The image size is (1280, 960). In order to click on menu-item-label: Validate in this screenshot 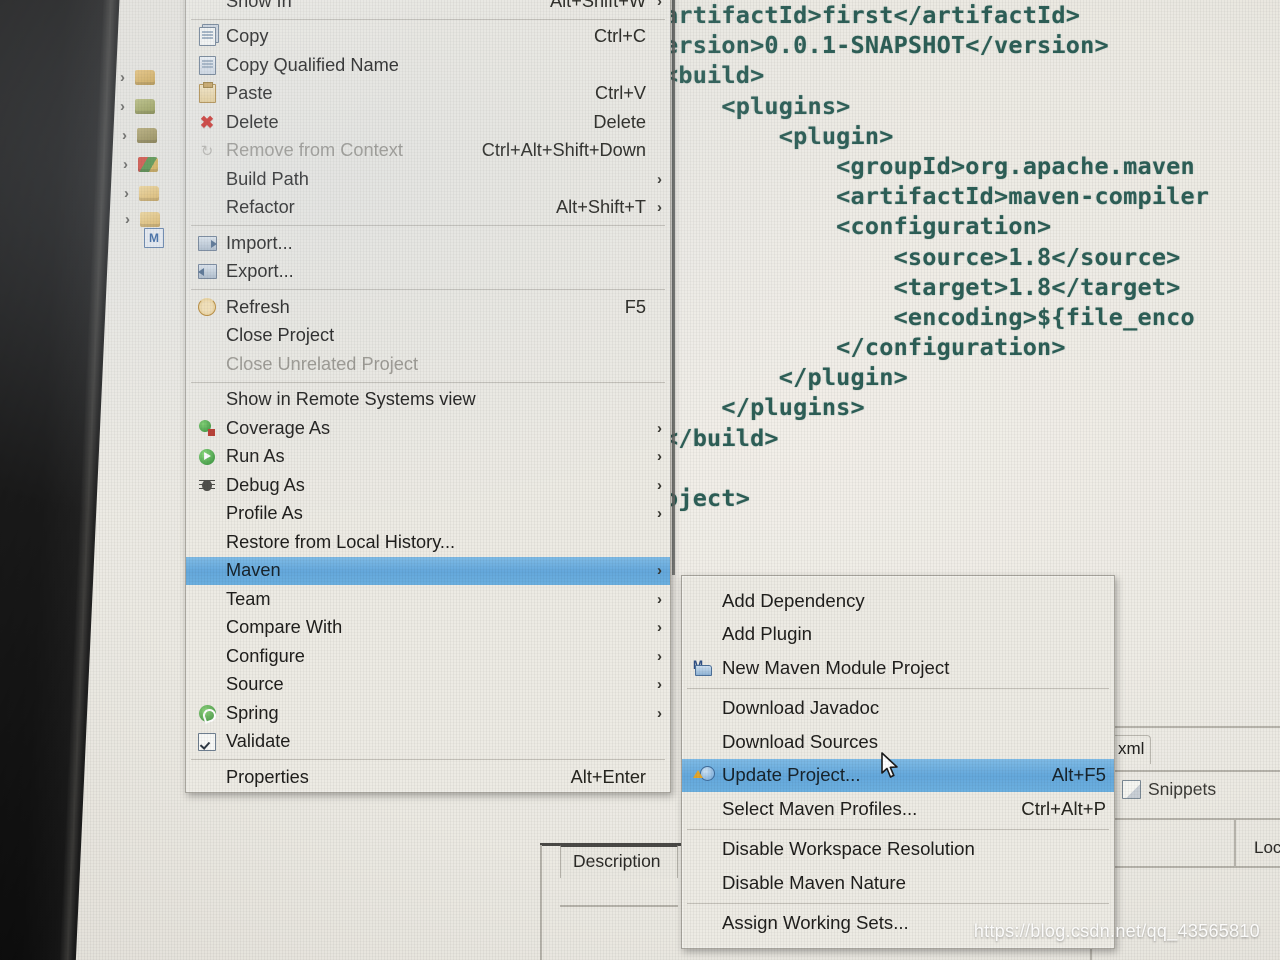, I will do `click(258, 741)`.